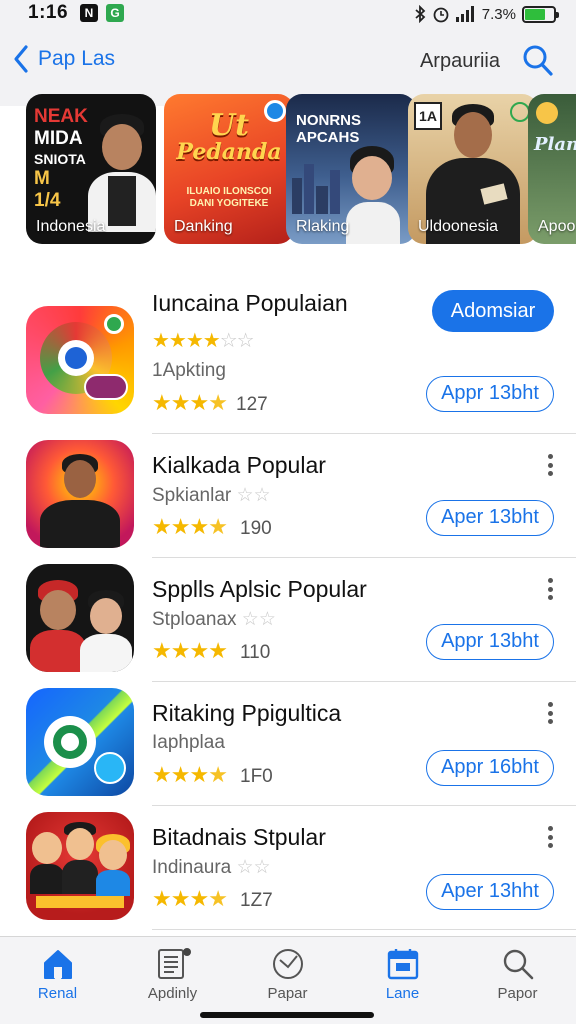  Describe the element at coordinates (557, 226) in the screenshot. I see `featured-caption: Apoo` at that location.